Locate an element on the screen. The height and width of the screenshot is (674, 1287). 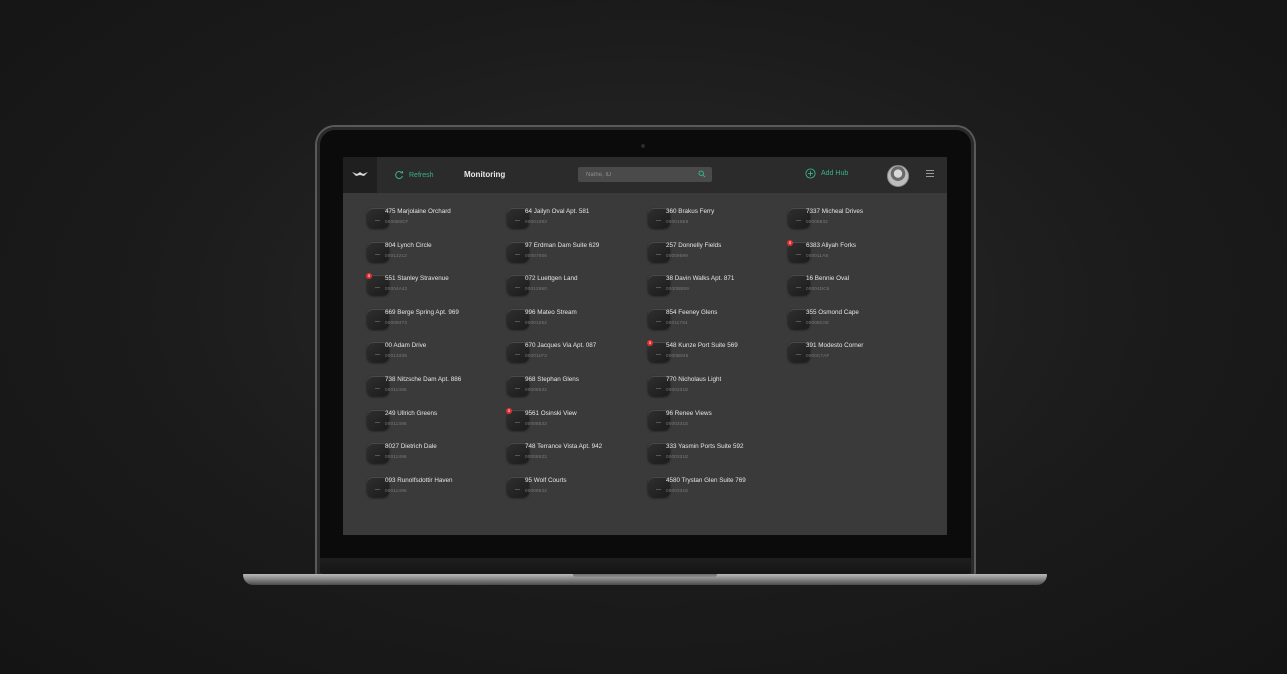
hub-id: 0000BB59 is located at coordinates (678, 289).